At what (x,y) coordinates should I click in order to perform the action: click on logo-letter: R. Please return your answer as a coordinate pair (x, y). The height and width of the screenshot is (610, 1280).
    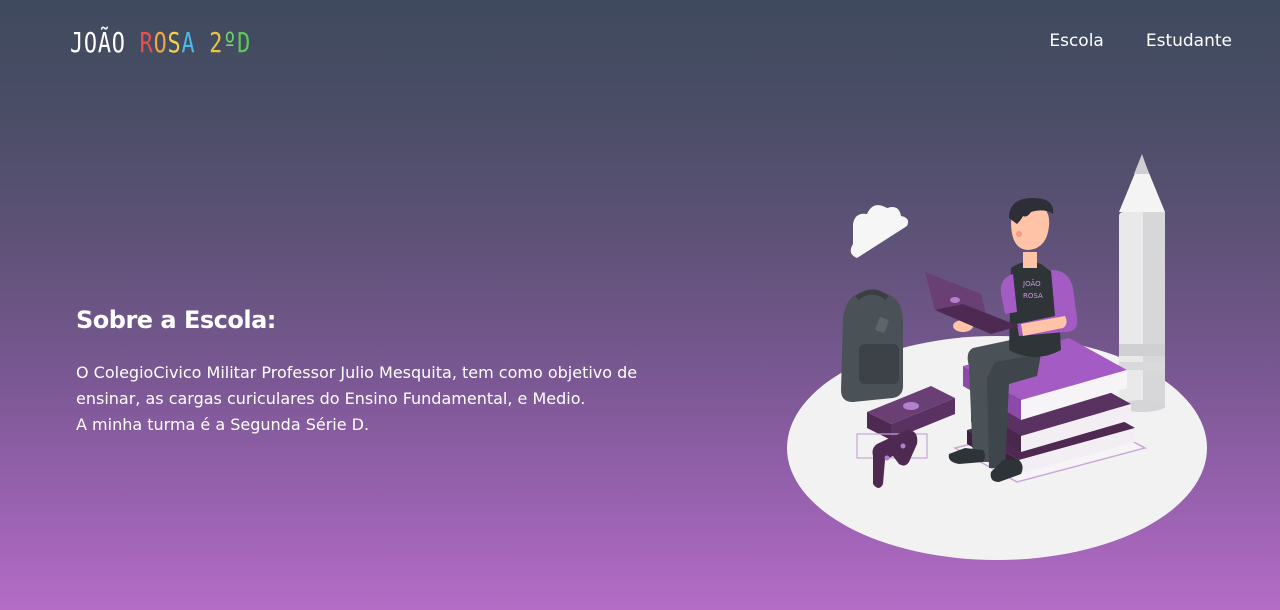
    Looking at the image, I should click on (146, 42).